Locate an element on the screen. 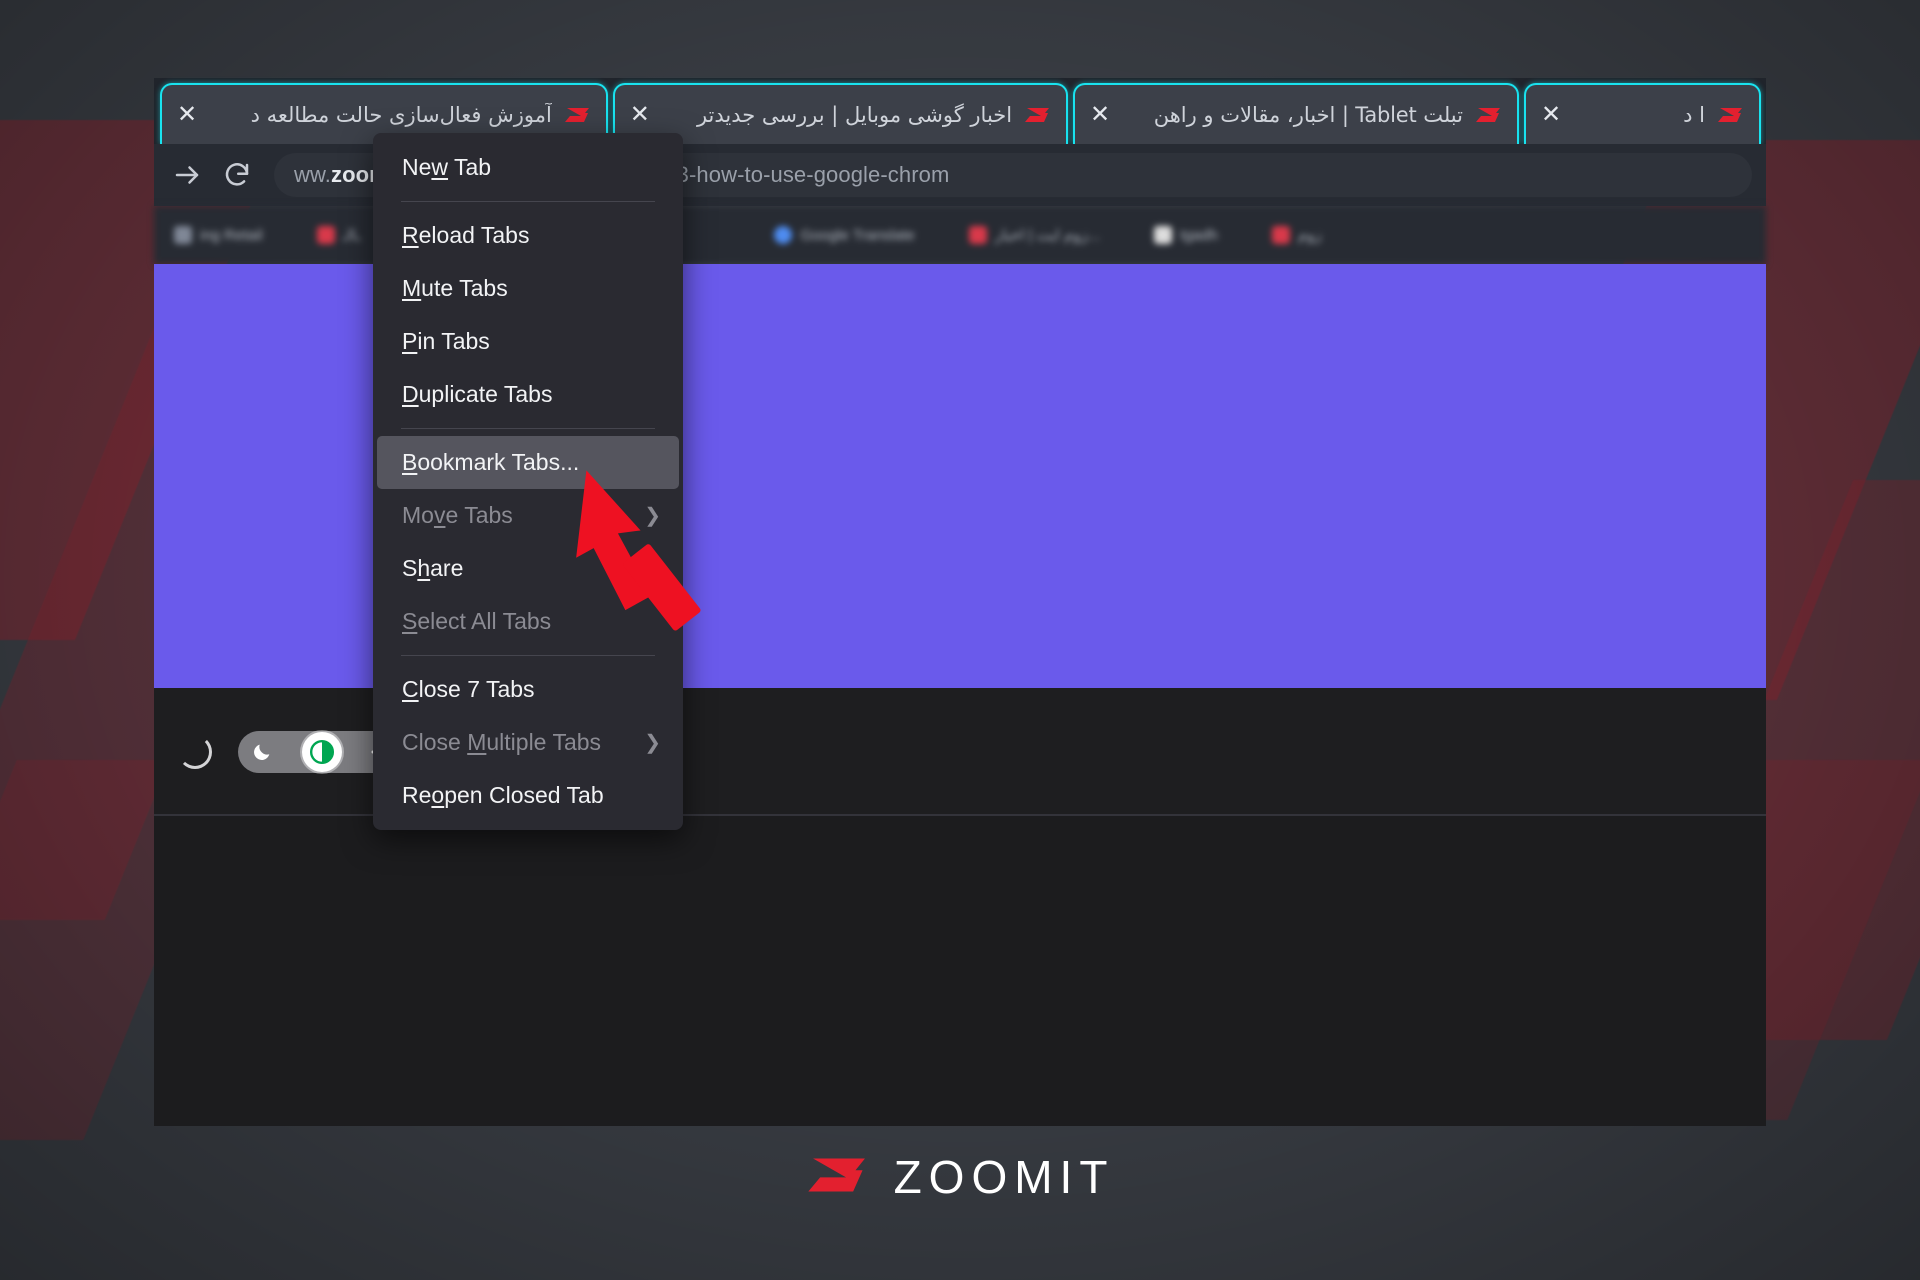 The width and height of the screenshot is (1920, 1280). chevron-right-icon: ❯ is located at coordinates (652, 742).